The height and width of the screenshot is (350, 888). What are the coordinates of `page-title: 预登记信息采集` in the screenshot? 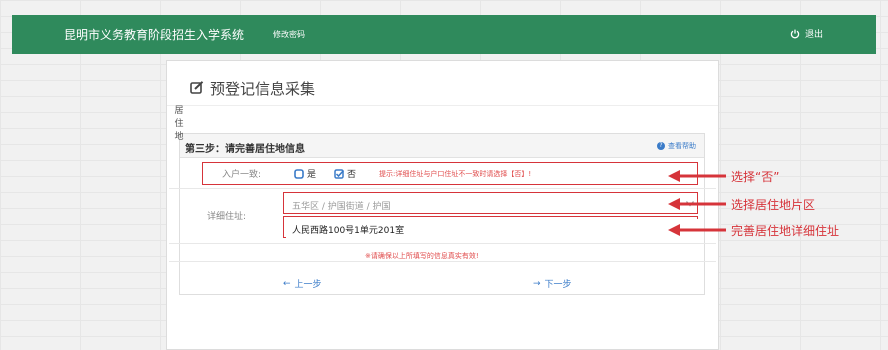 It's located at (263, 88).